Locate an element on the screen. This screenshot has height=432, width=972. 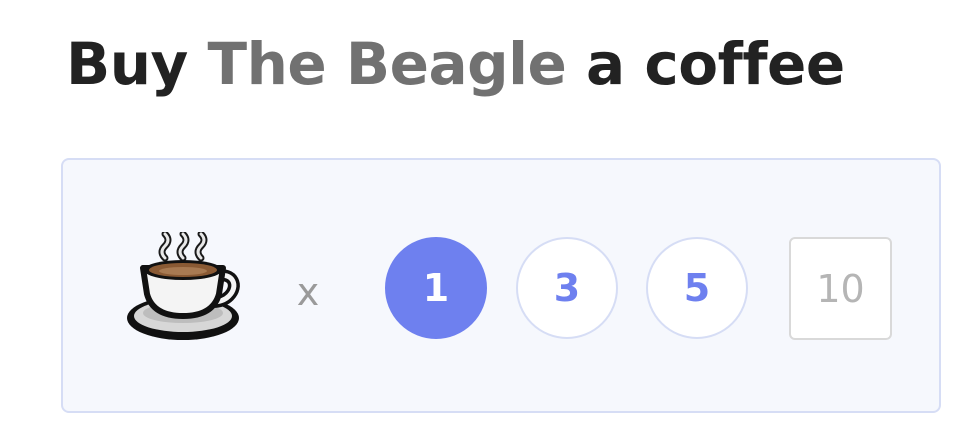
creator-name: The Beagle is located at coordinates (387, 64).